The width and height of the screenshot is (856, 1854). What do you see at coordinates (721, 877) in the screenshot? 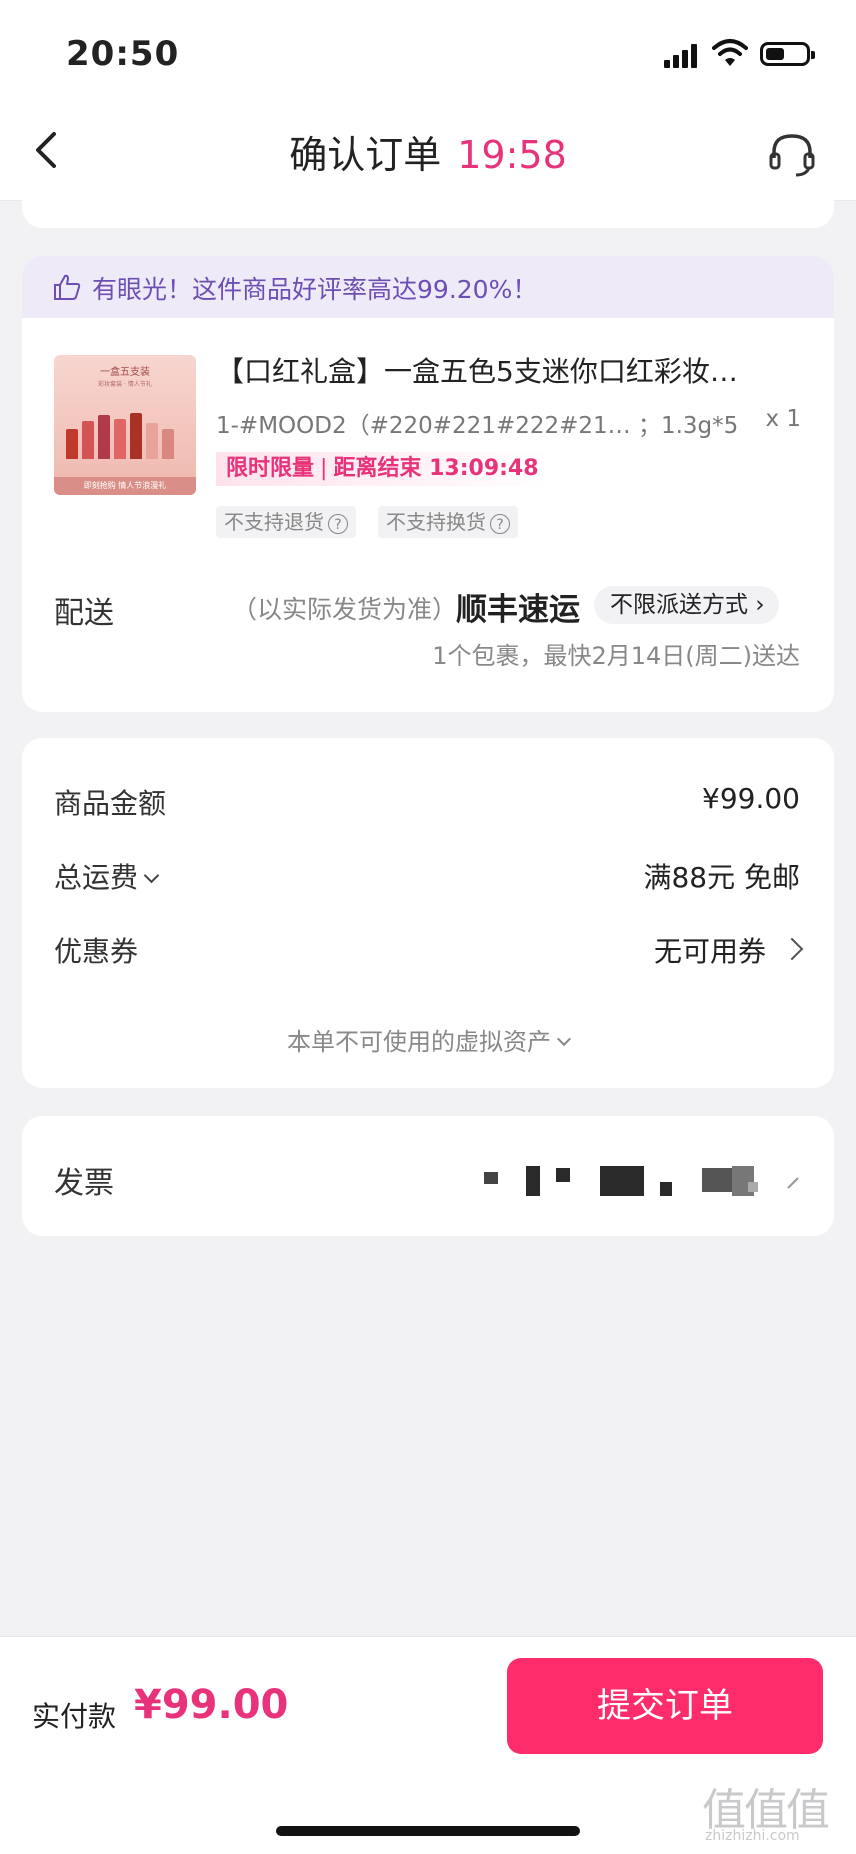
I see `freight-value: 满88元 免邮` at bounding box center [721, 877].